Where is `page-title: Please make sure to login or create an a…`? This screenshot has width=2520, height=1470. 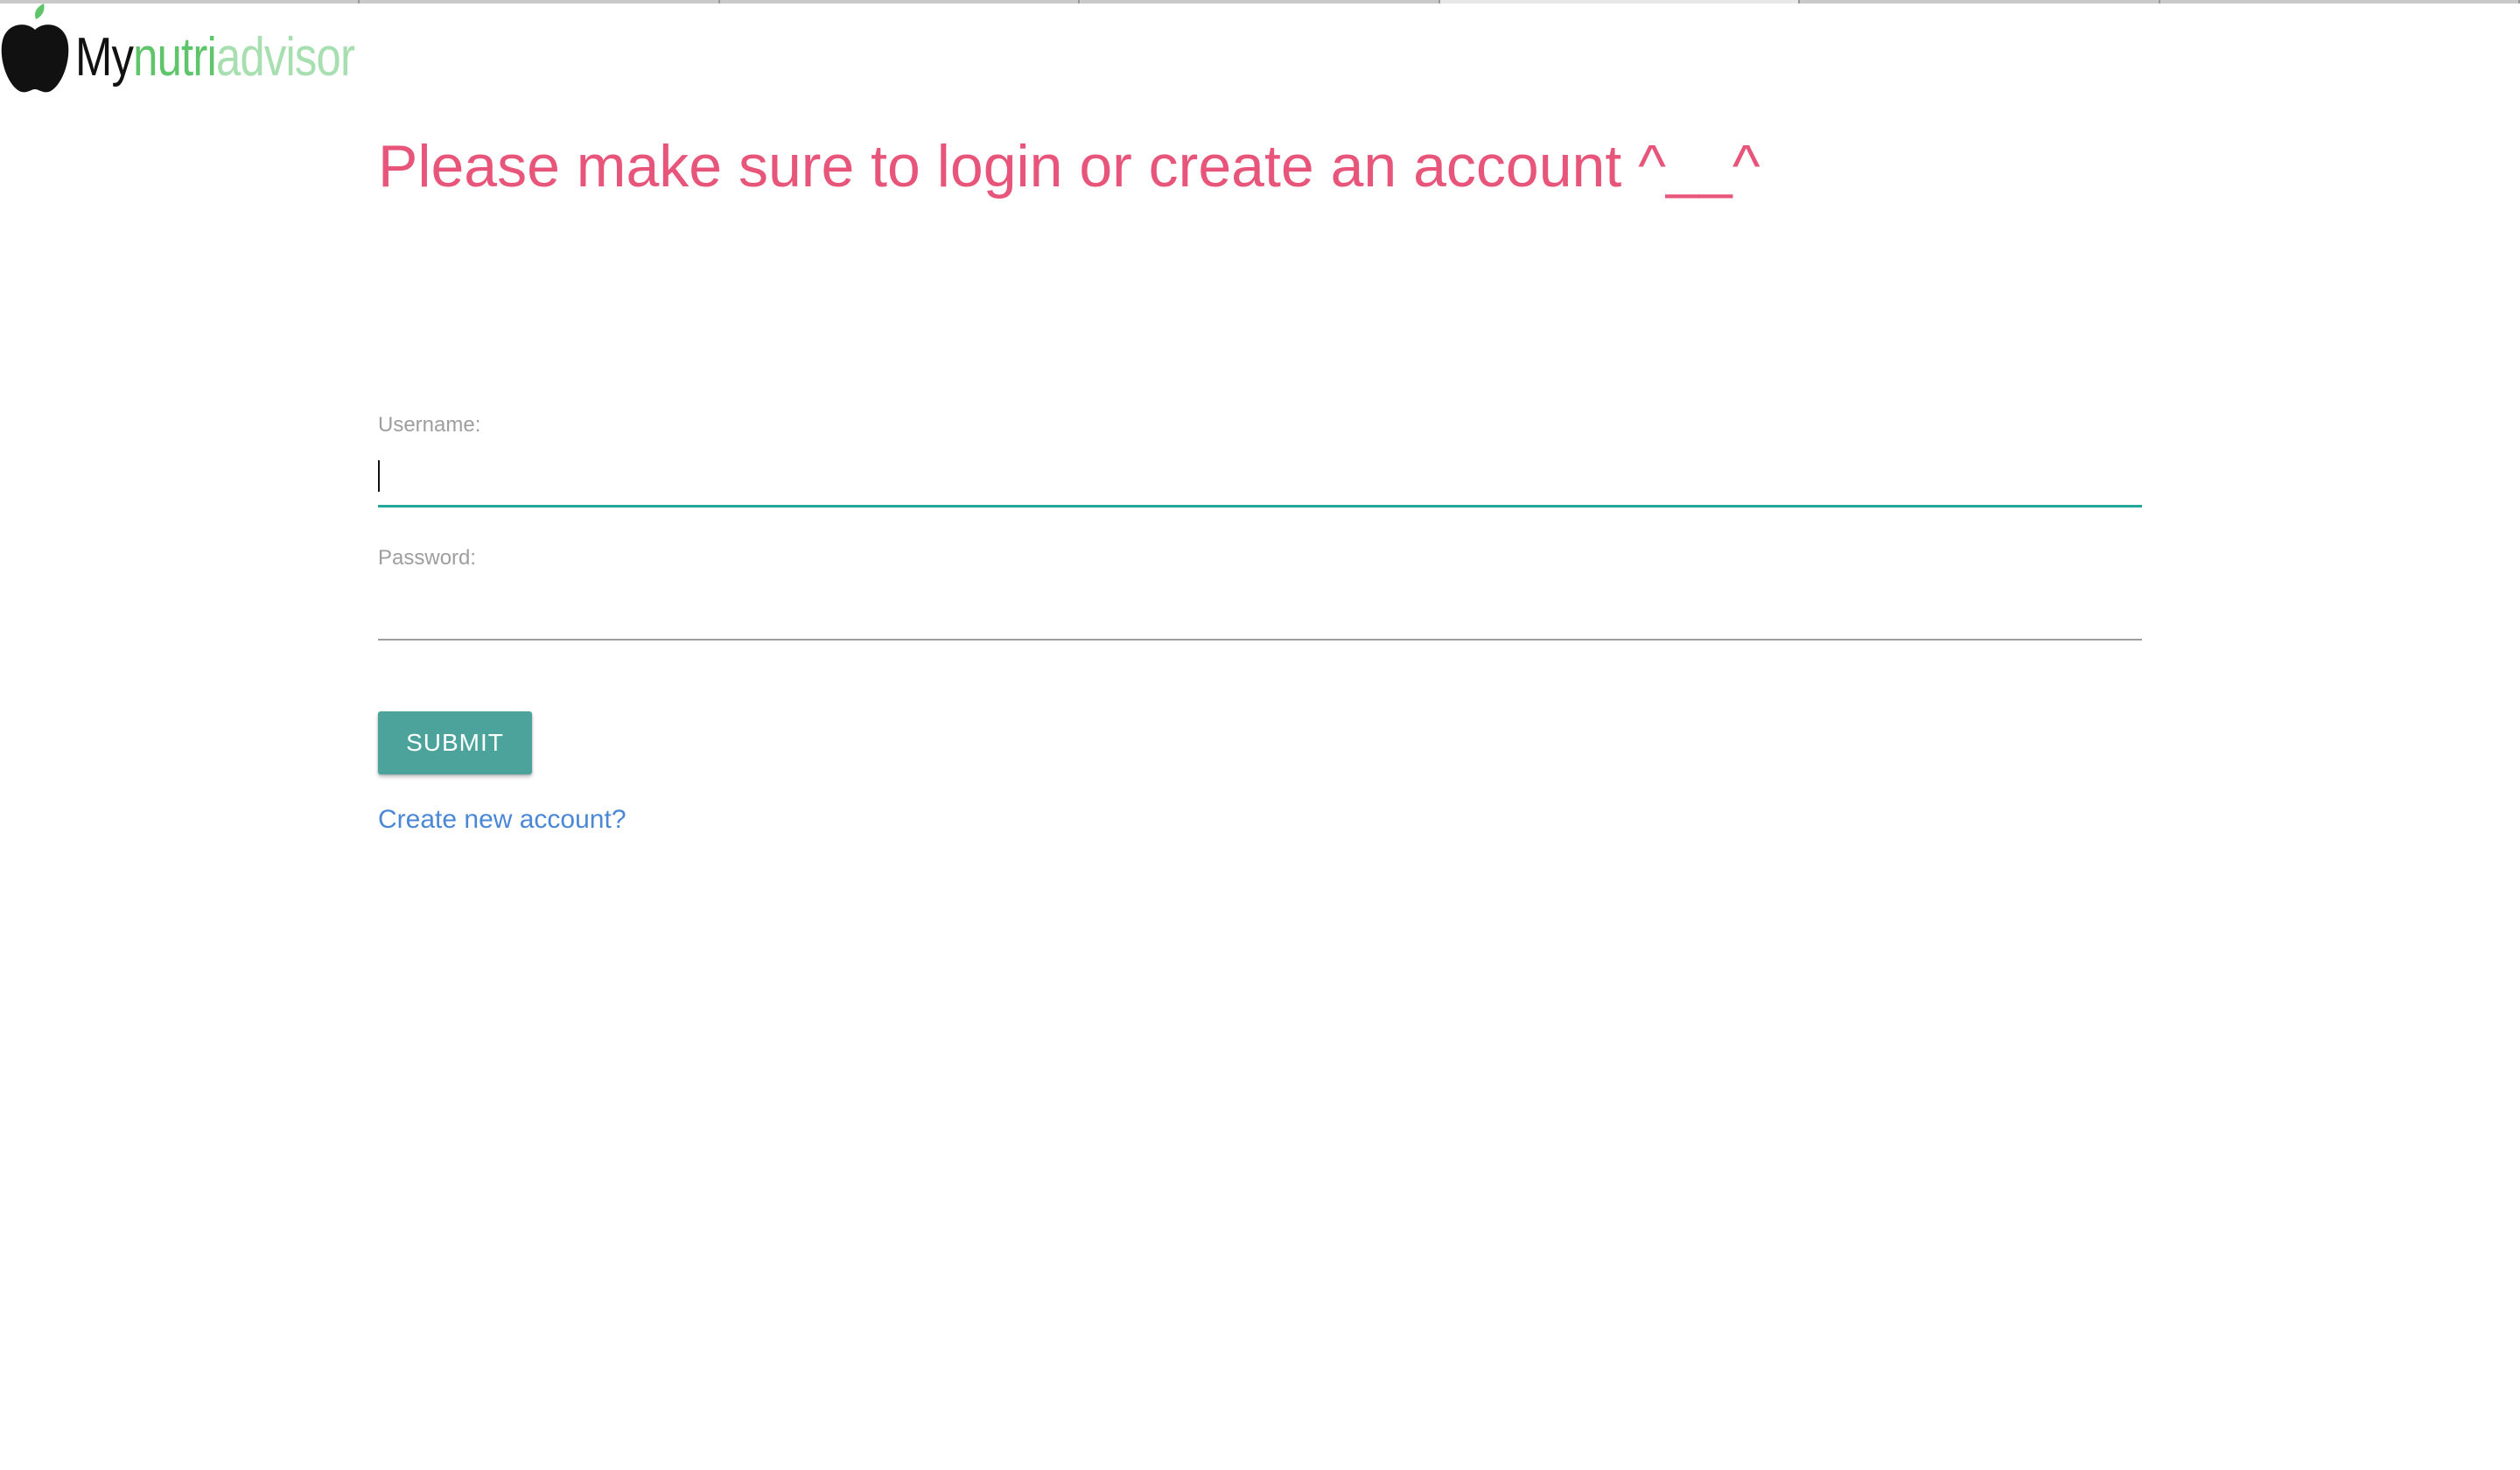 page-title: Please make sure to login or create an a… is located at coordinates (1069, 166).